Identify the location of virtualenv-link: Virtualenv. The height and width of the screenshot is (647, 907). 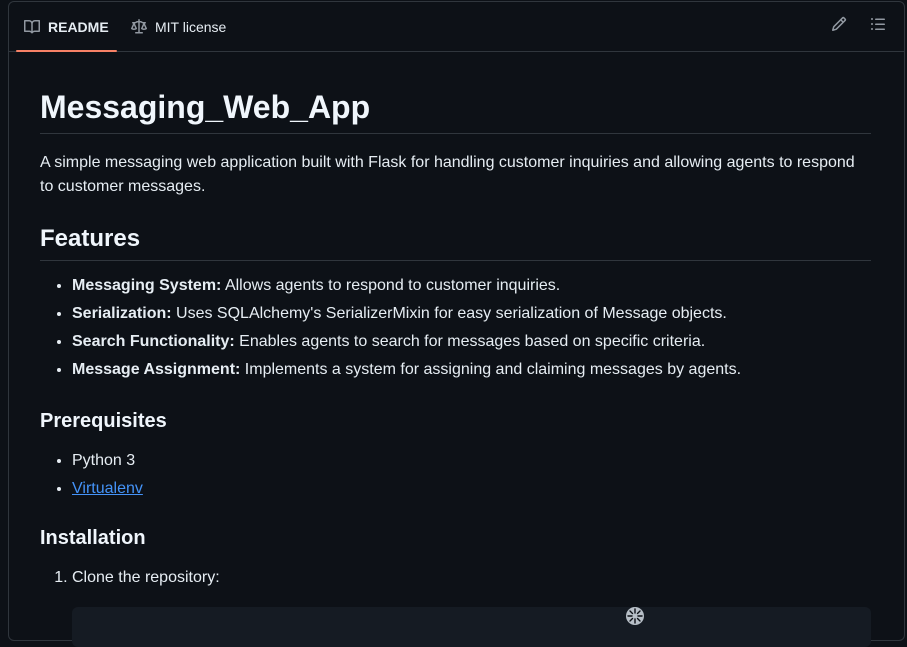
(107, 488).